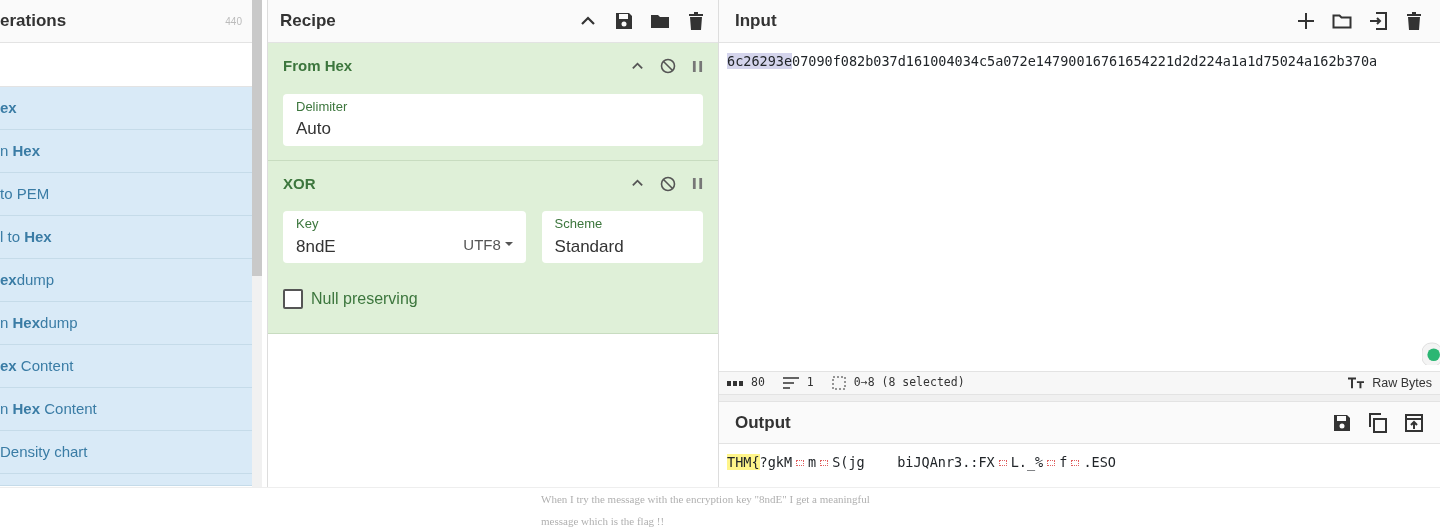  I want to click on lines-icon, so click(790, 383).